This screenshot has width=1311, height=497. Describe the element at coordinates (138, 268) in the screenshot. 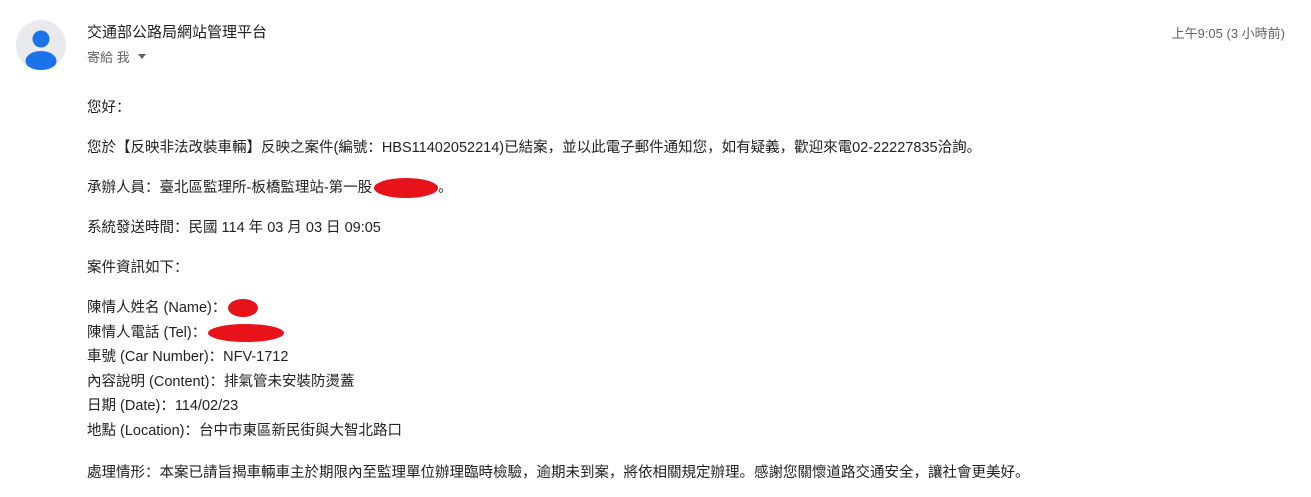

I see `case-info-heading: 案件資訊如下：` at that location.